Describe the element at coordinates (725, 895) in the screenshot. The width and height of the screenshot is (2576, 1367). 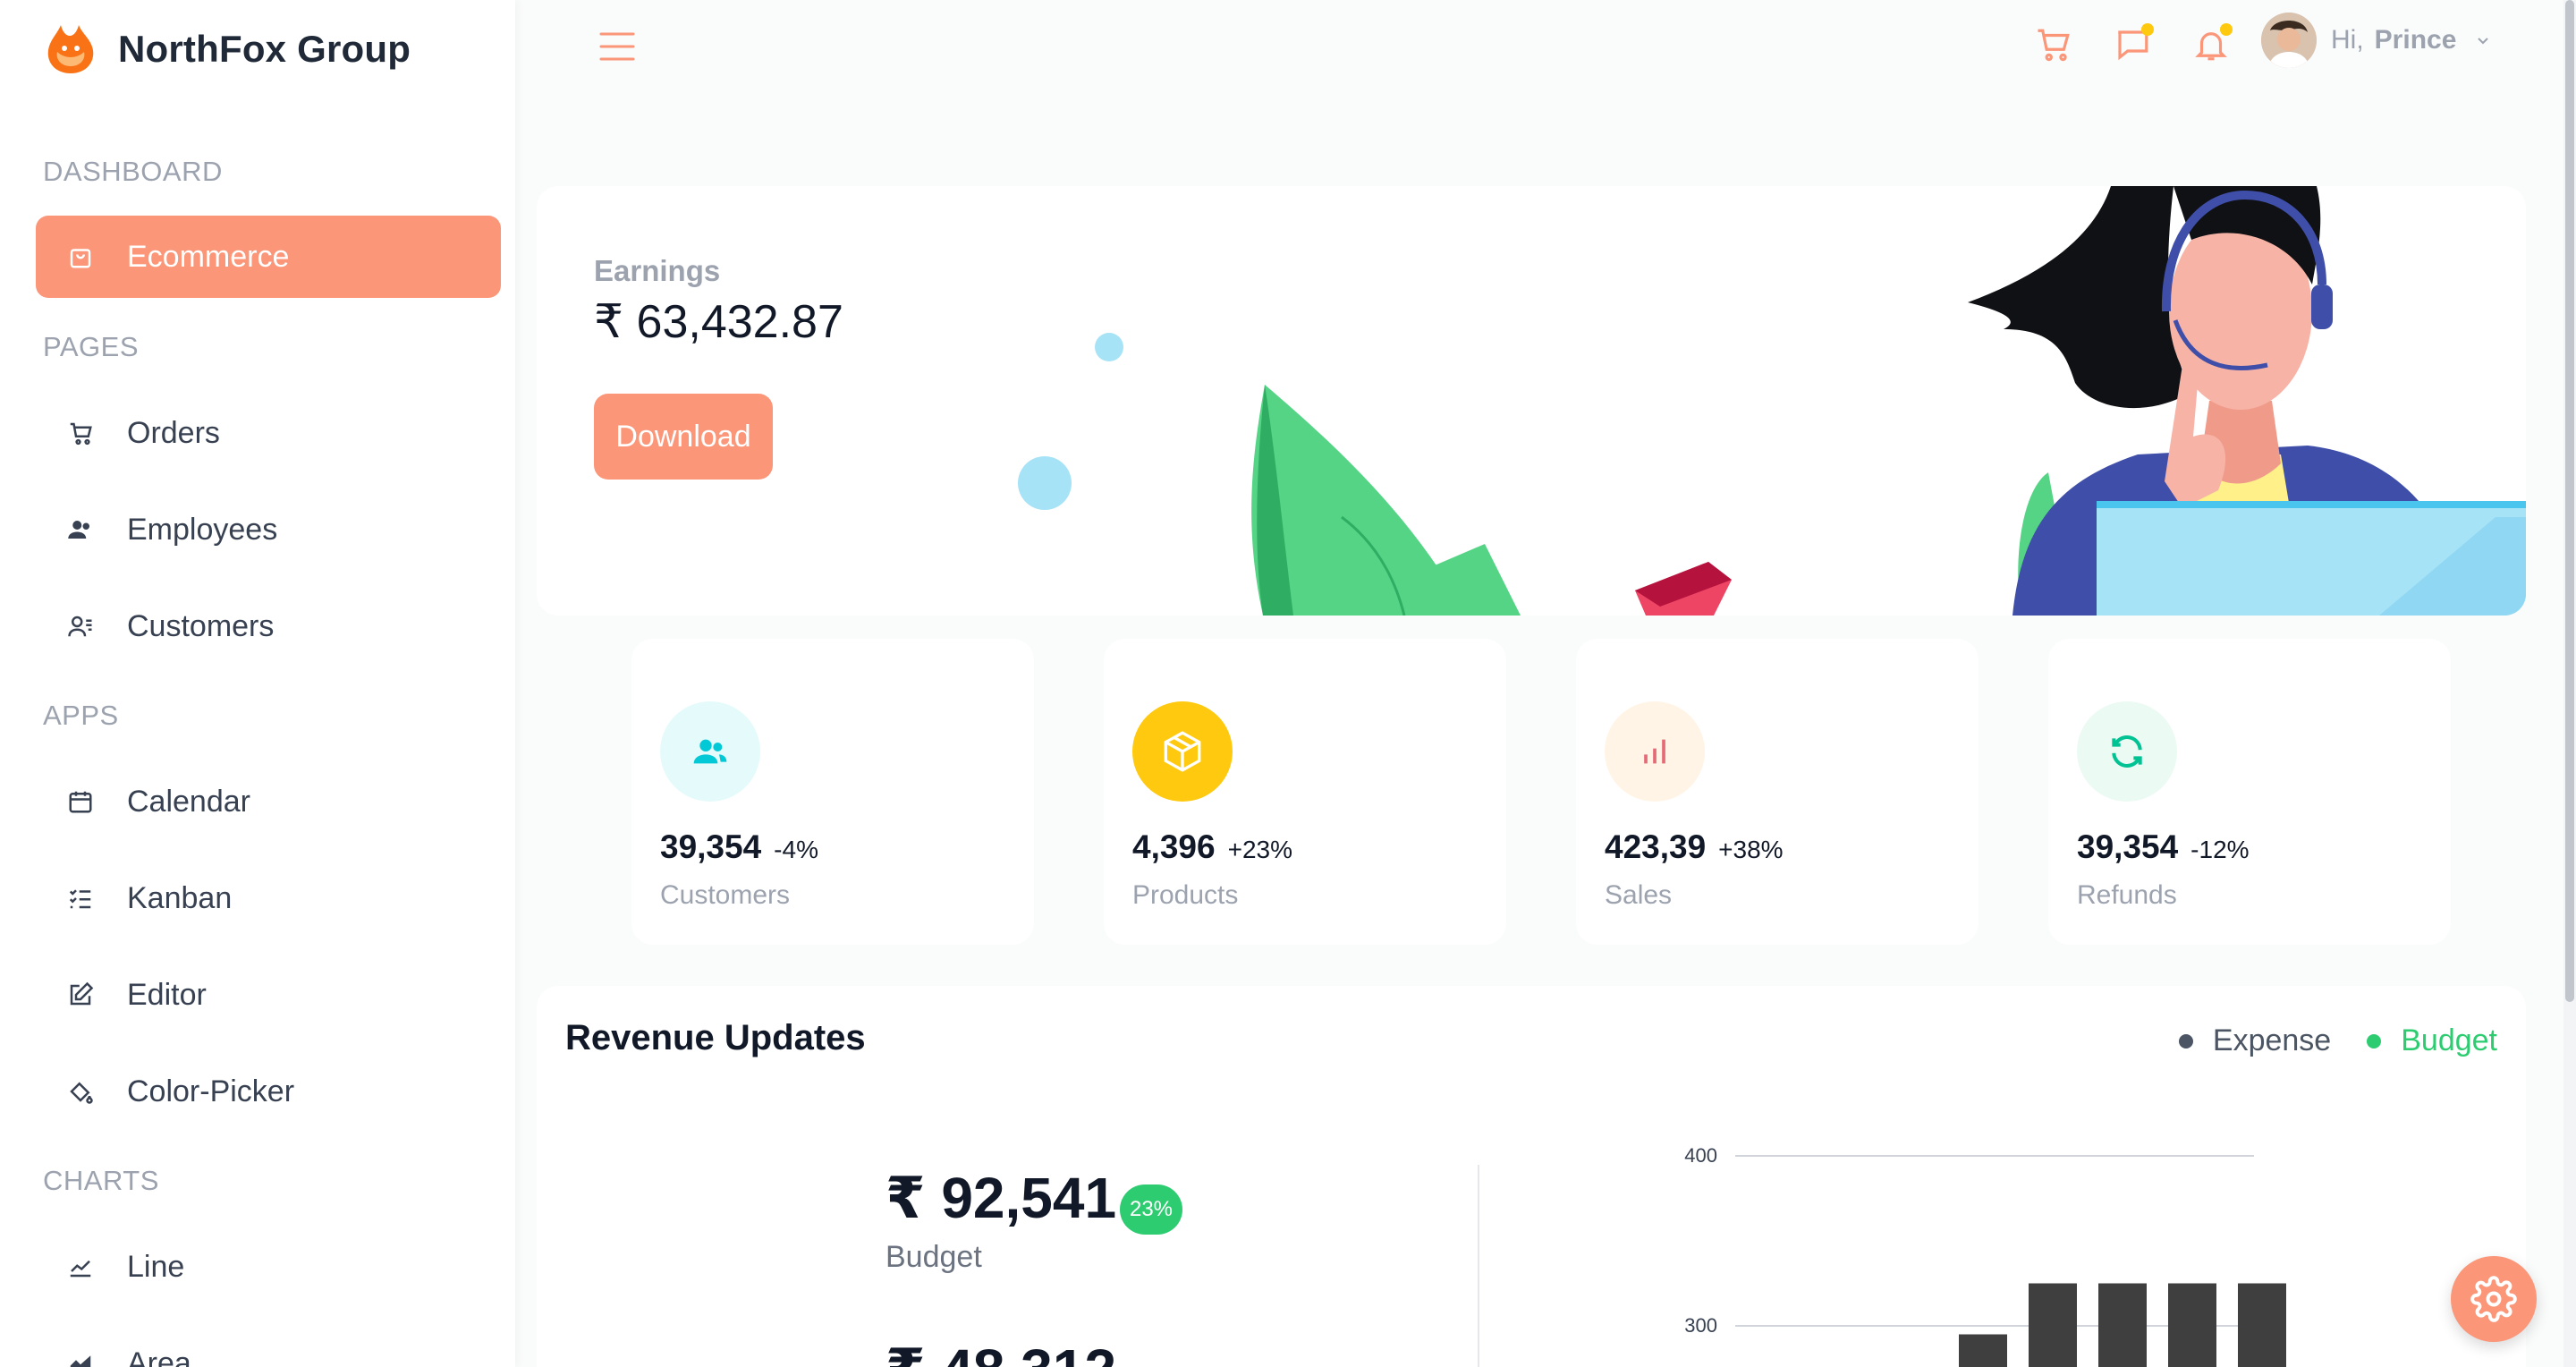
I see `stat-label: Customers` at that location.